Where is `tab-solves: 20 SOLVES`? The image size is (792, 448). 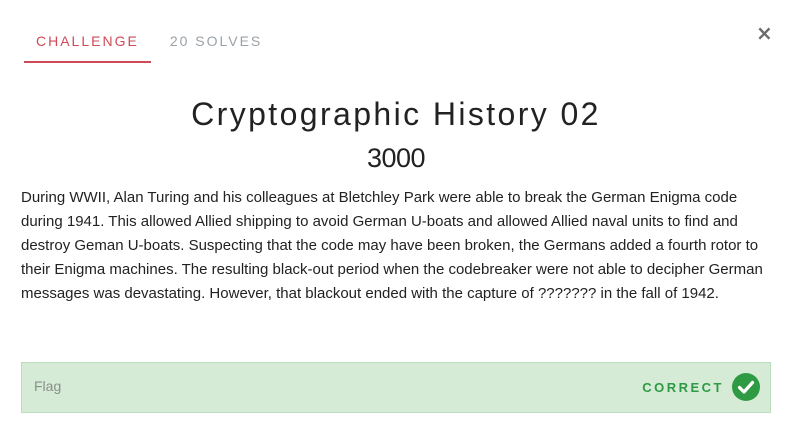
tab-solves: 20 SOLVES is located at coordinates (216, 41).